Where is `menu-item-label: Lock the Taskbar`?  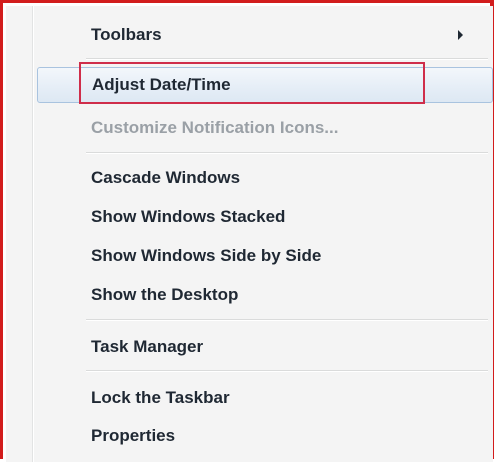
menu-item-label: Lock the Taskbar is located at coordinates (160, 397).